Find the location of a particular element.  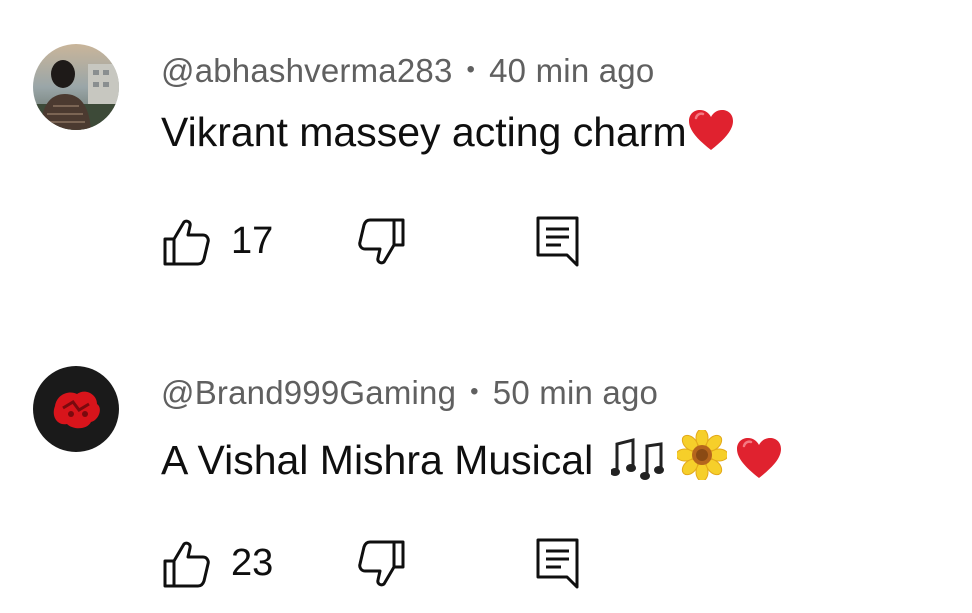

comment-meta: @abhashverma283 • 40 min ago is located at coordinates (407, 71).